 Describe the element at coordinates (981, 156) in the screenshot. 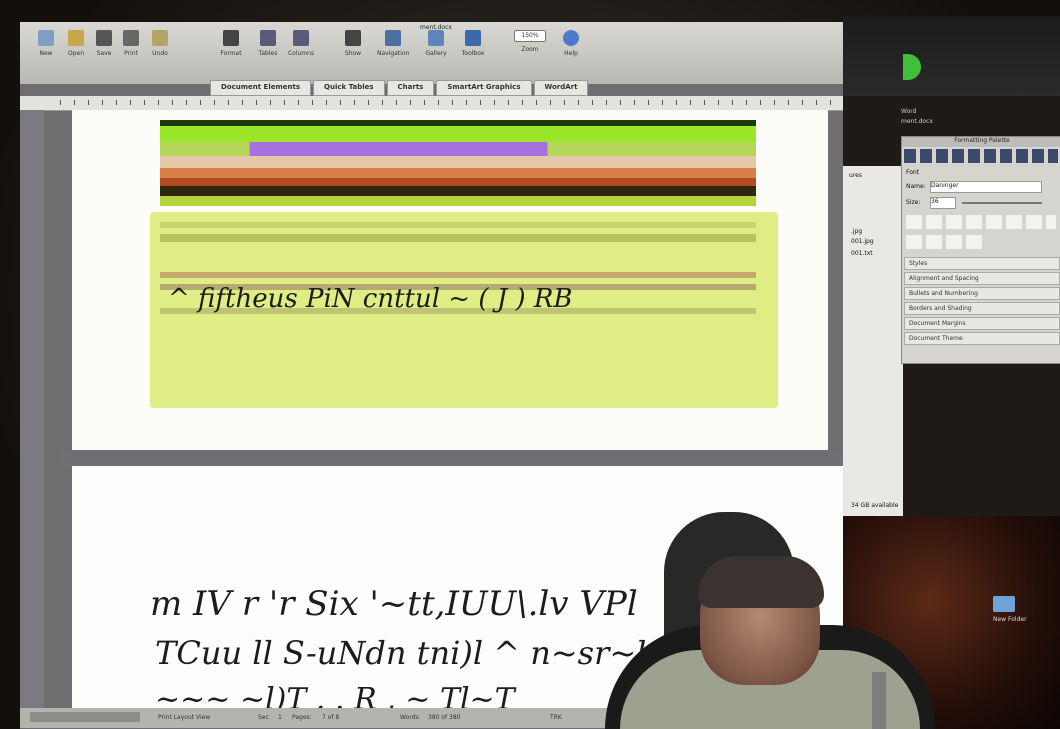

I see `palette-icon-row` at that location.